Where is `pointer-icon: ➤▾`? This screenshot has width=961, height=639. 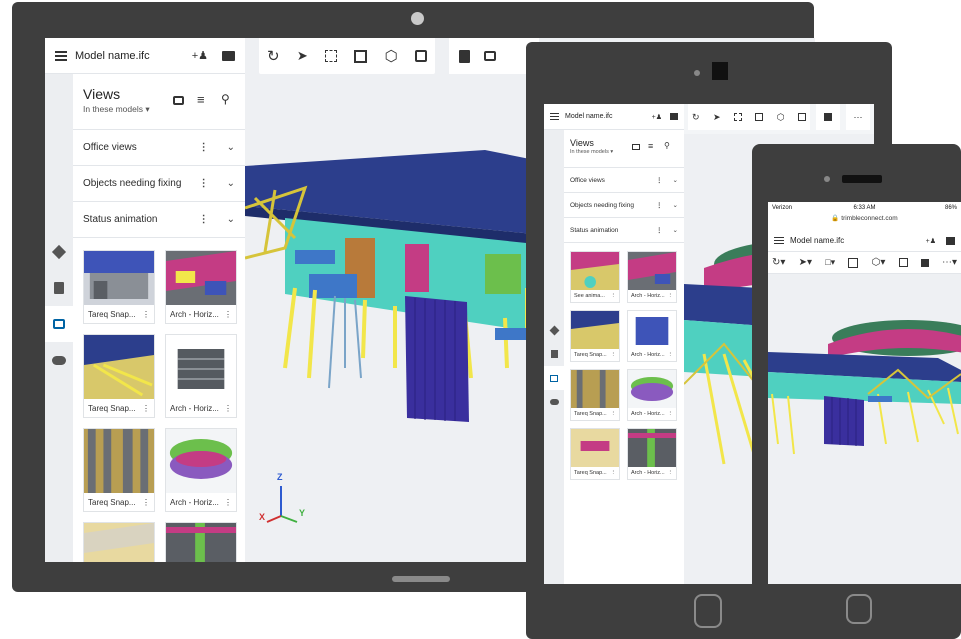 pointer-icon: ➤▾ is located at coordinates (805, 262).